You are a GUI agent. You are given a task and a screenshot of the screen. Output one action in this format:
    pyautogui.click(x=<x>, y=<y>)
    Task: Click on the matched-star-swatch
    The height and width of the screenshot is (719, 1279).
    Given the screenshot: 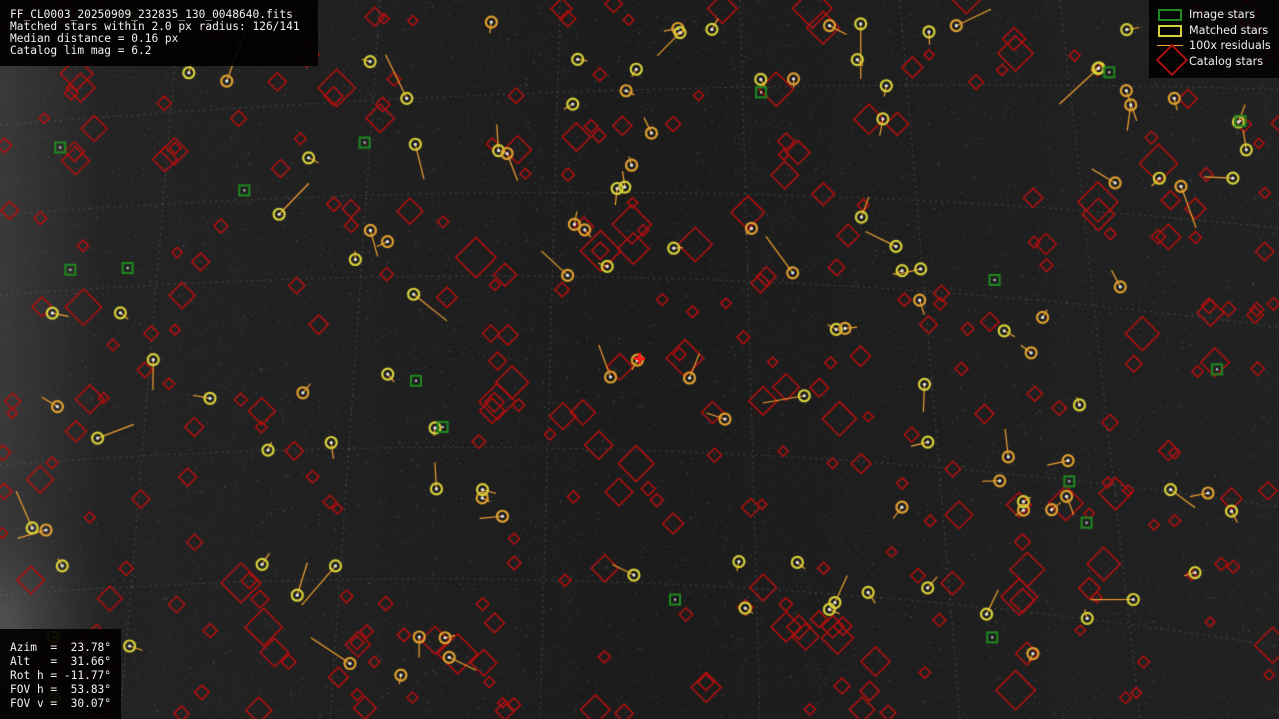 What is the action you would take?
    pyautogui.click(x=1170, y=31)
    